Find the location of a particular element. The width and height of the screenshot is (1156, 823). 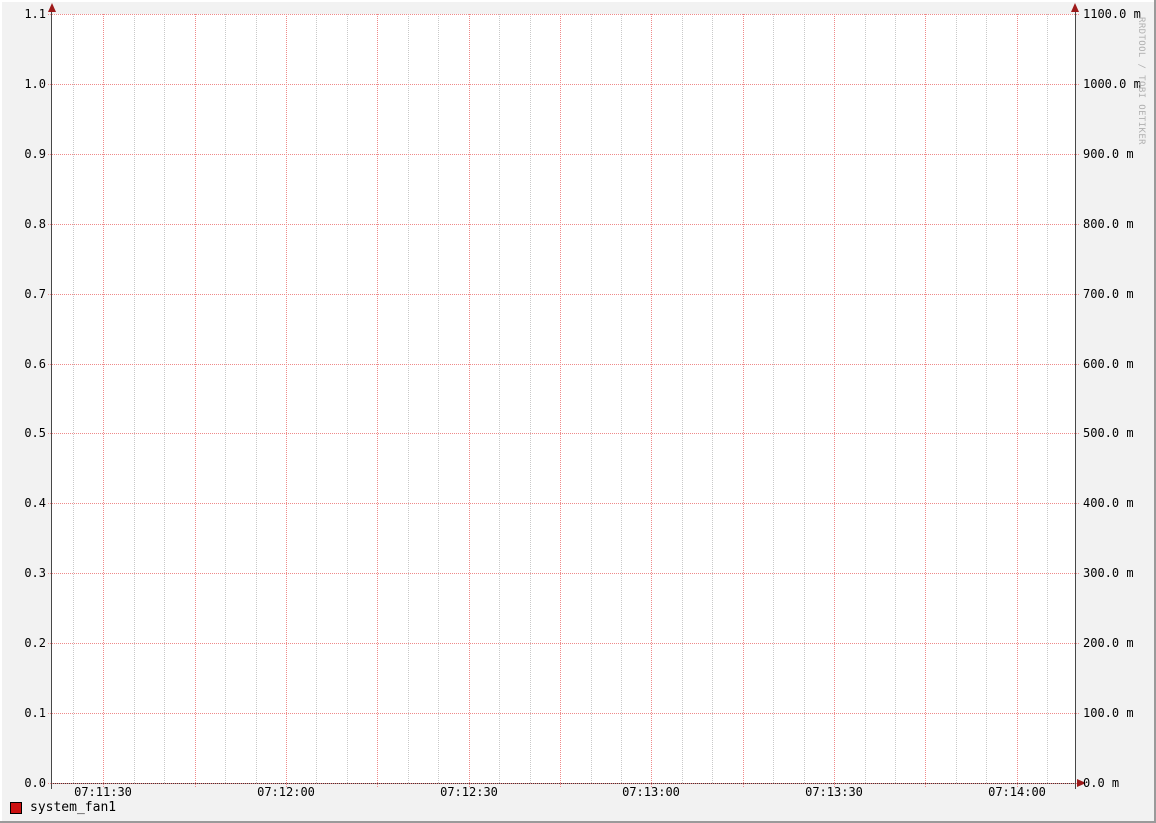

y-axis-left-tick-label: 0.3 is located at coordinates (35, 573).